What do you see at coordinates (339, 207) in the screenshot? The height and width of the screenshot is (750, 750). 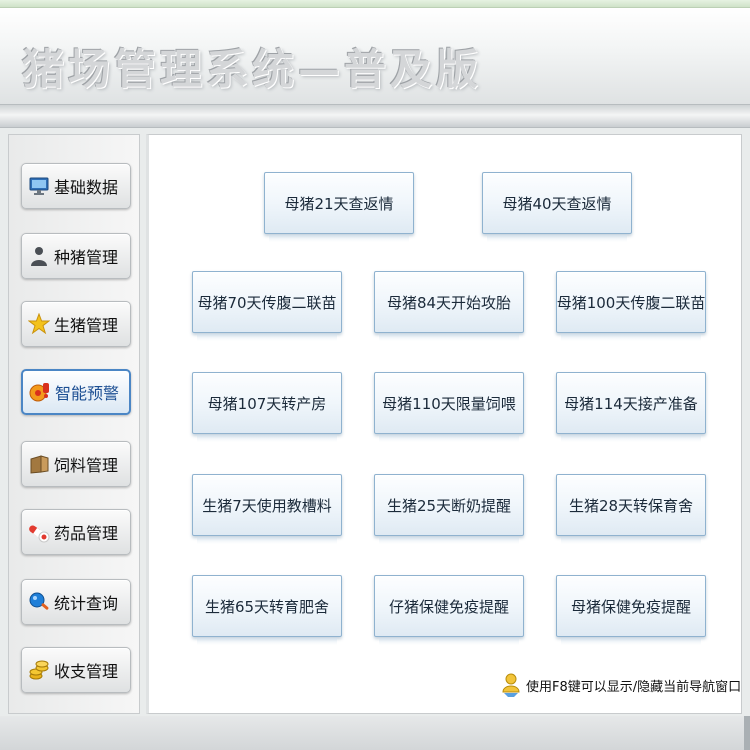 I see `sow-21-day-return-check-button: 母猪21天查返情` at bounding box center [339, 207].